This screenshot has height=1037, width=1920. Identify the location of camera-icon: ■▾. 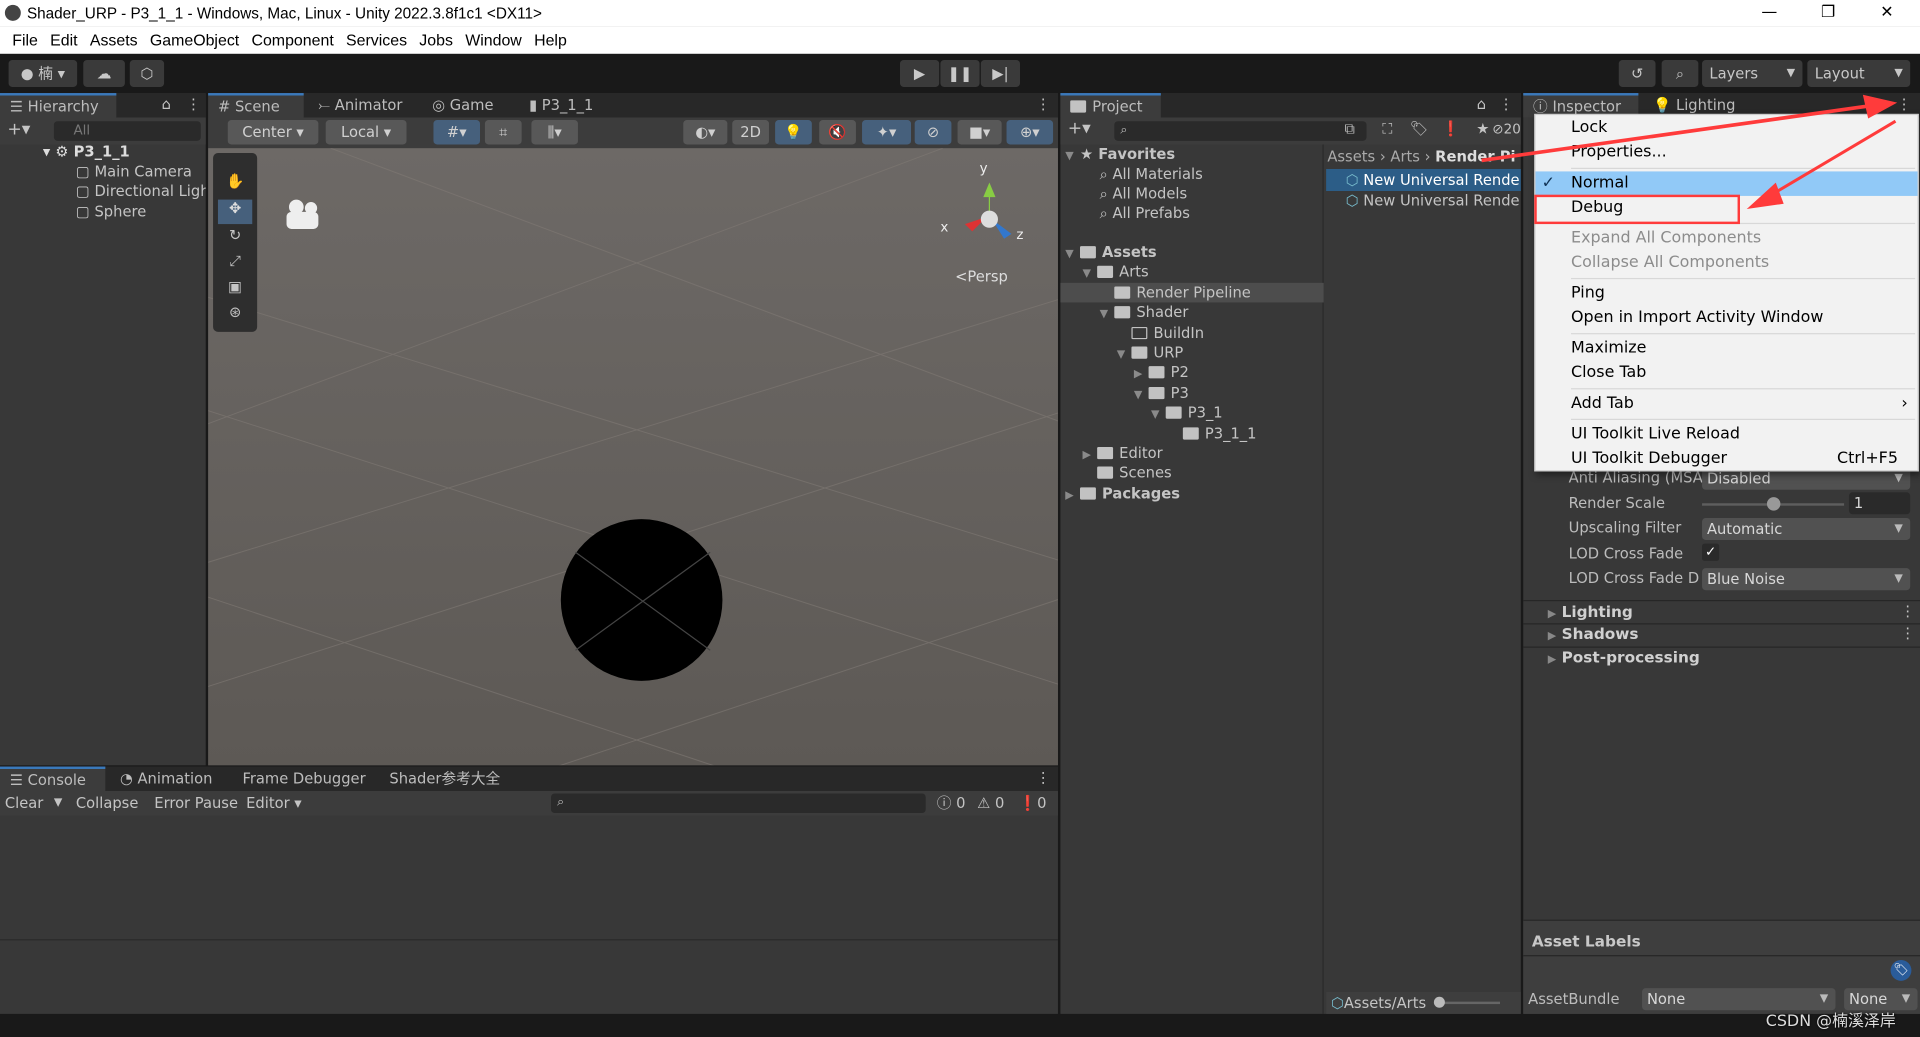
(979, 132).